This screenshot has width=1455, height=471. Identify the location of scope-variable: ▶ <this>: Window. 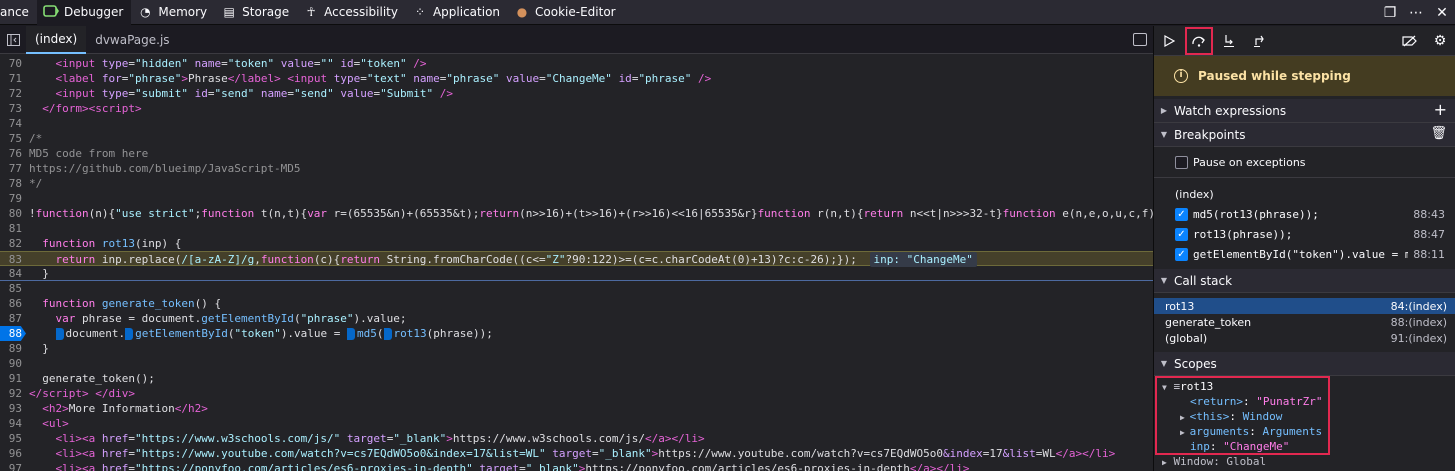
(1304, 416).